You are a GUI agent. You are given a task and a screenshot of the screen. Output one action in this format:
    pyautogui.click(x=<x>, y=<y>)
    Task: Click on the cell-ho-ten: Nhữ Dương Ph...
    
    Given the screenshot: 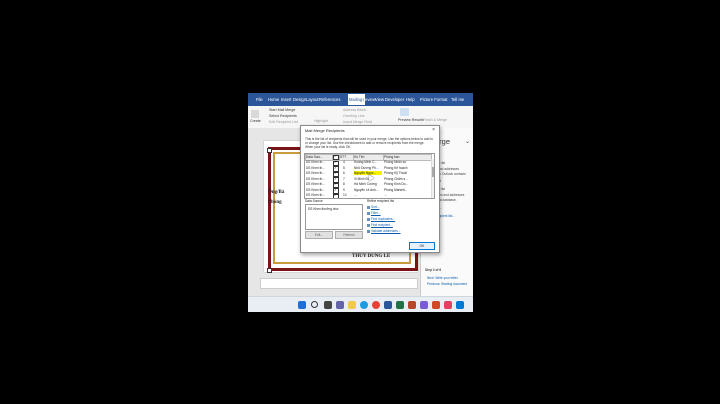 What is the action you would take?
    pyautogui.click(x=366, y=167)
    